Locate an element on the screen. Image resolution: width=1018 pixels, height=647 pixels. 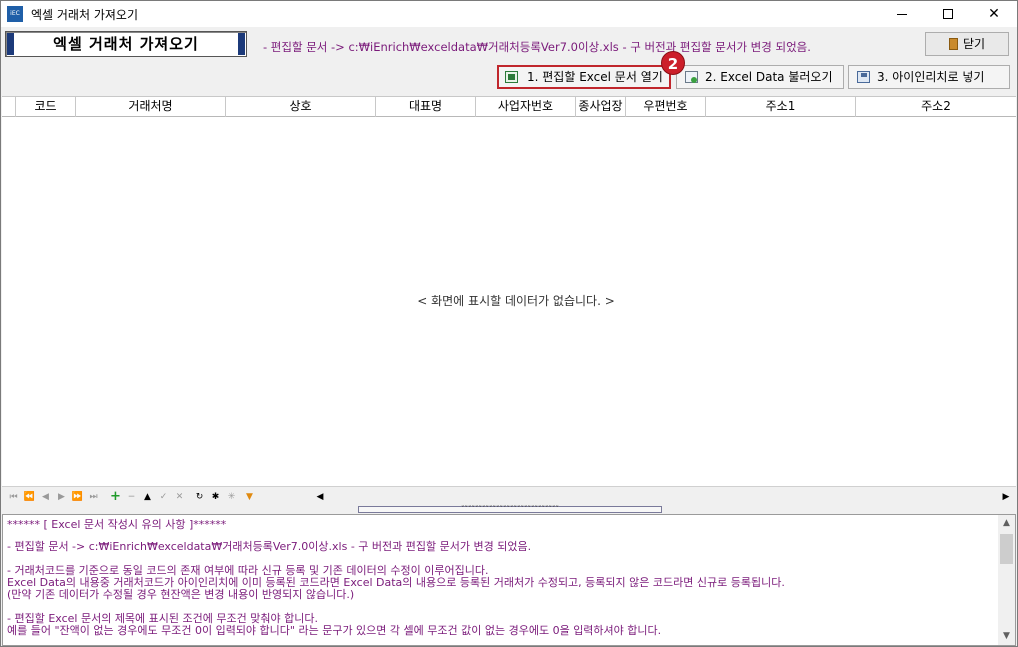
horizontal-scrollbar: ◀ ▶ is located at coordinates (663, 497).